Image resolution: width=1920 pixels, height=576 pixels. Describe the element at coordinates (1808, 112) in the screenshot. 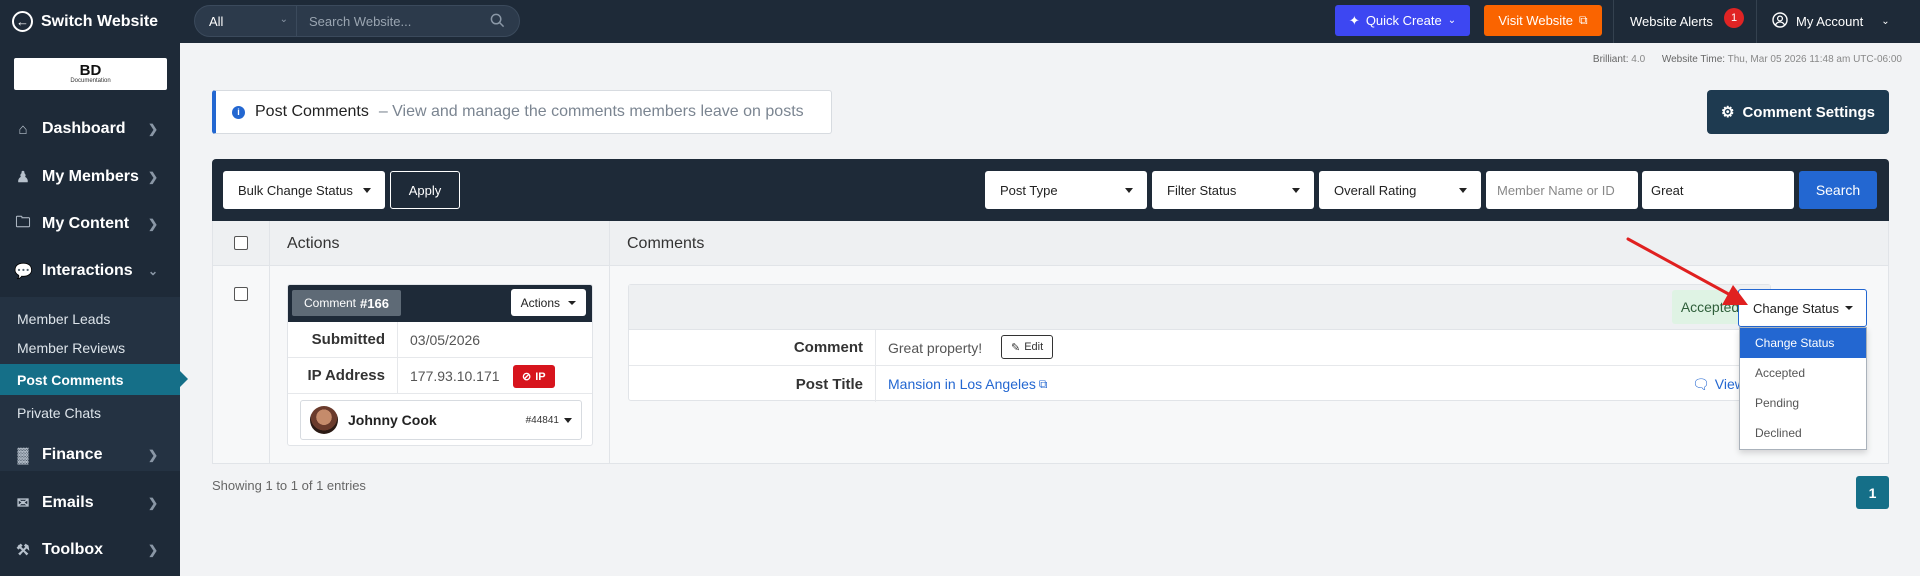

I see `comment-settings-label: Comment Settings` at that location.